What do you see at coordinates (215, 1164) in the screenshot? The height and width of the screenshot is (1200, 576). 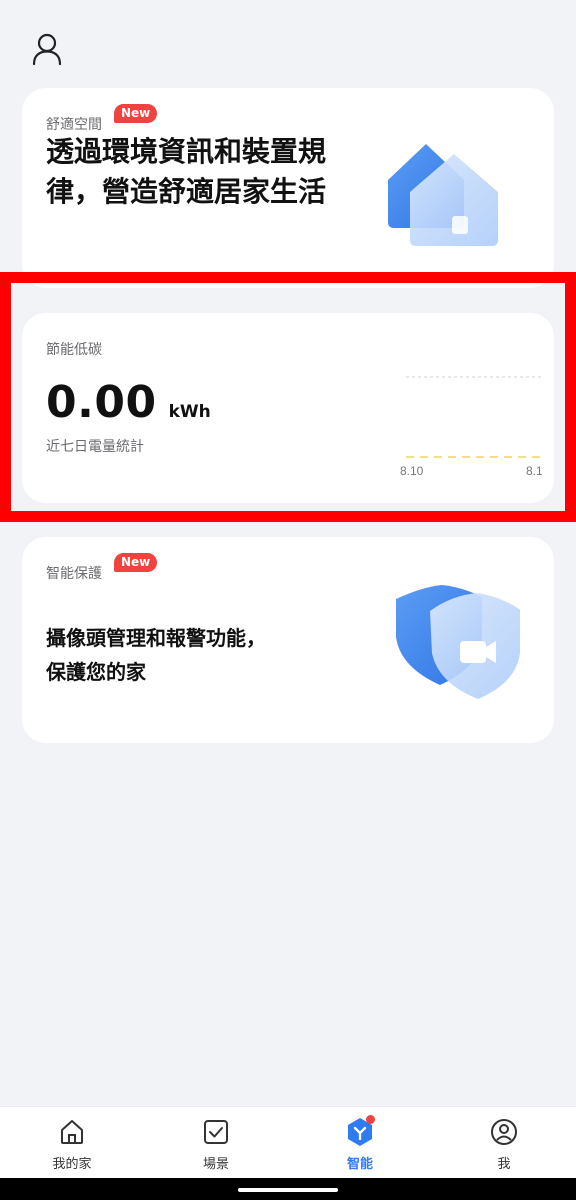 I see `nav-label: 場景` at bounding box center [215, 1164].